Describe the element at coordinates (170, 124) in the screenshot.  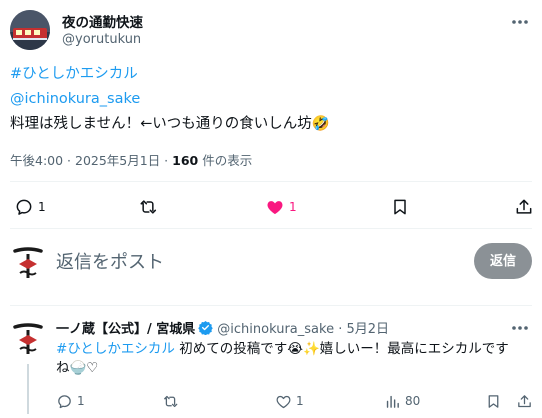
I see `tweet-content: 料理は残しません！←いつも通りの食いしん坊🤣` at that location.